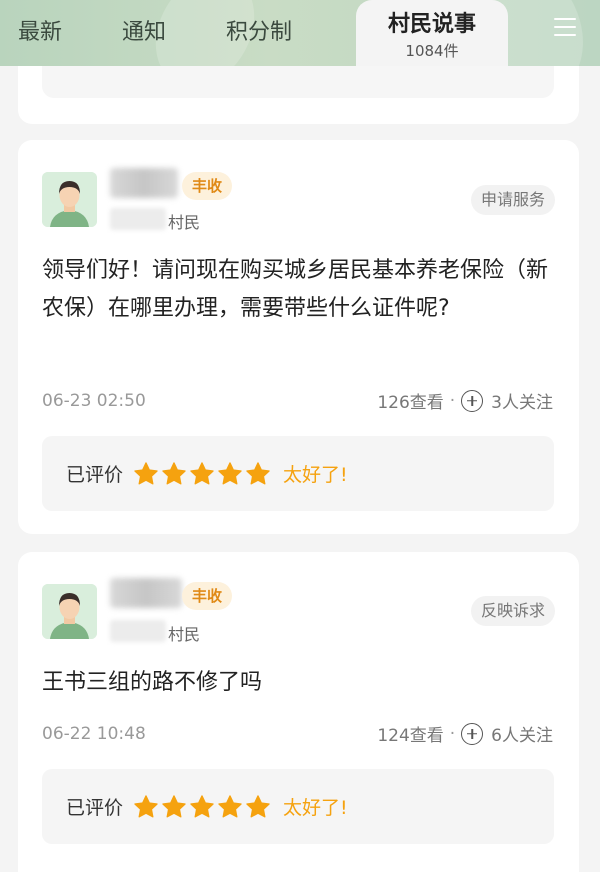 This screenshot has height=872, width=600. I want to click on tab-villager-talk: 村民说事 1084件, so click(432, 33).